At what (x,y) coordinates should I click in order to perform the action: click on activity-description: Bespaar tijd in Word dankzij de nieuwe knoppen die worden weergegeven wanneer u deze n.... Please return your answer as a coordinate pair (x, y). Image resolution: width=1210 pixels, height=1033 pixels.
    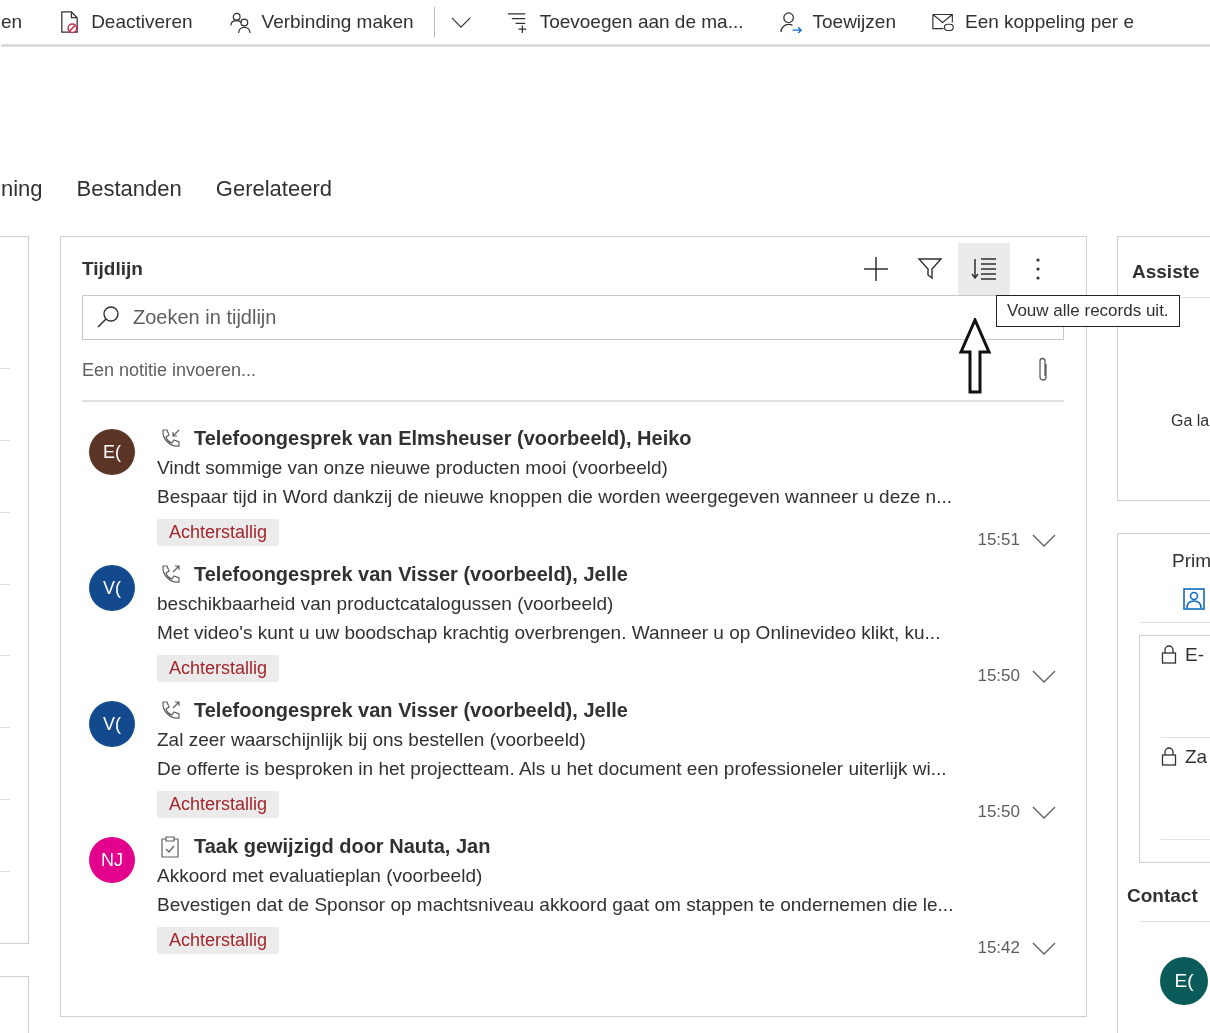
    Looking at the image, I should click on (555, 497).